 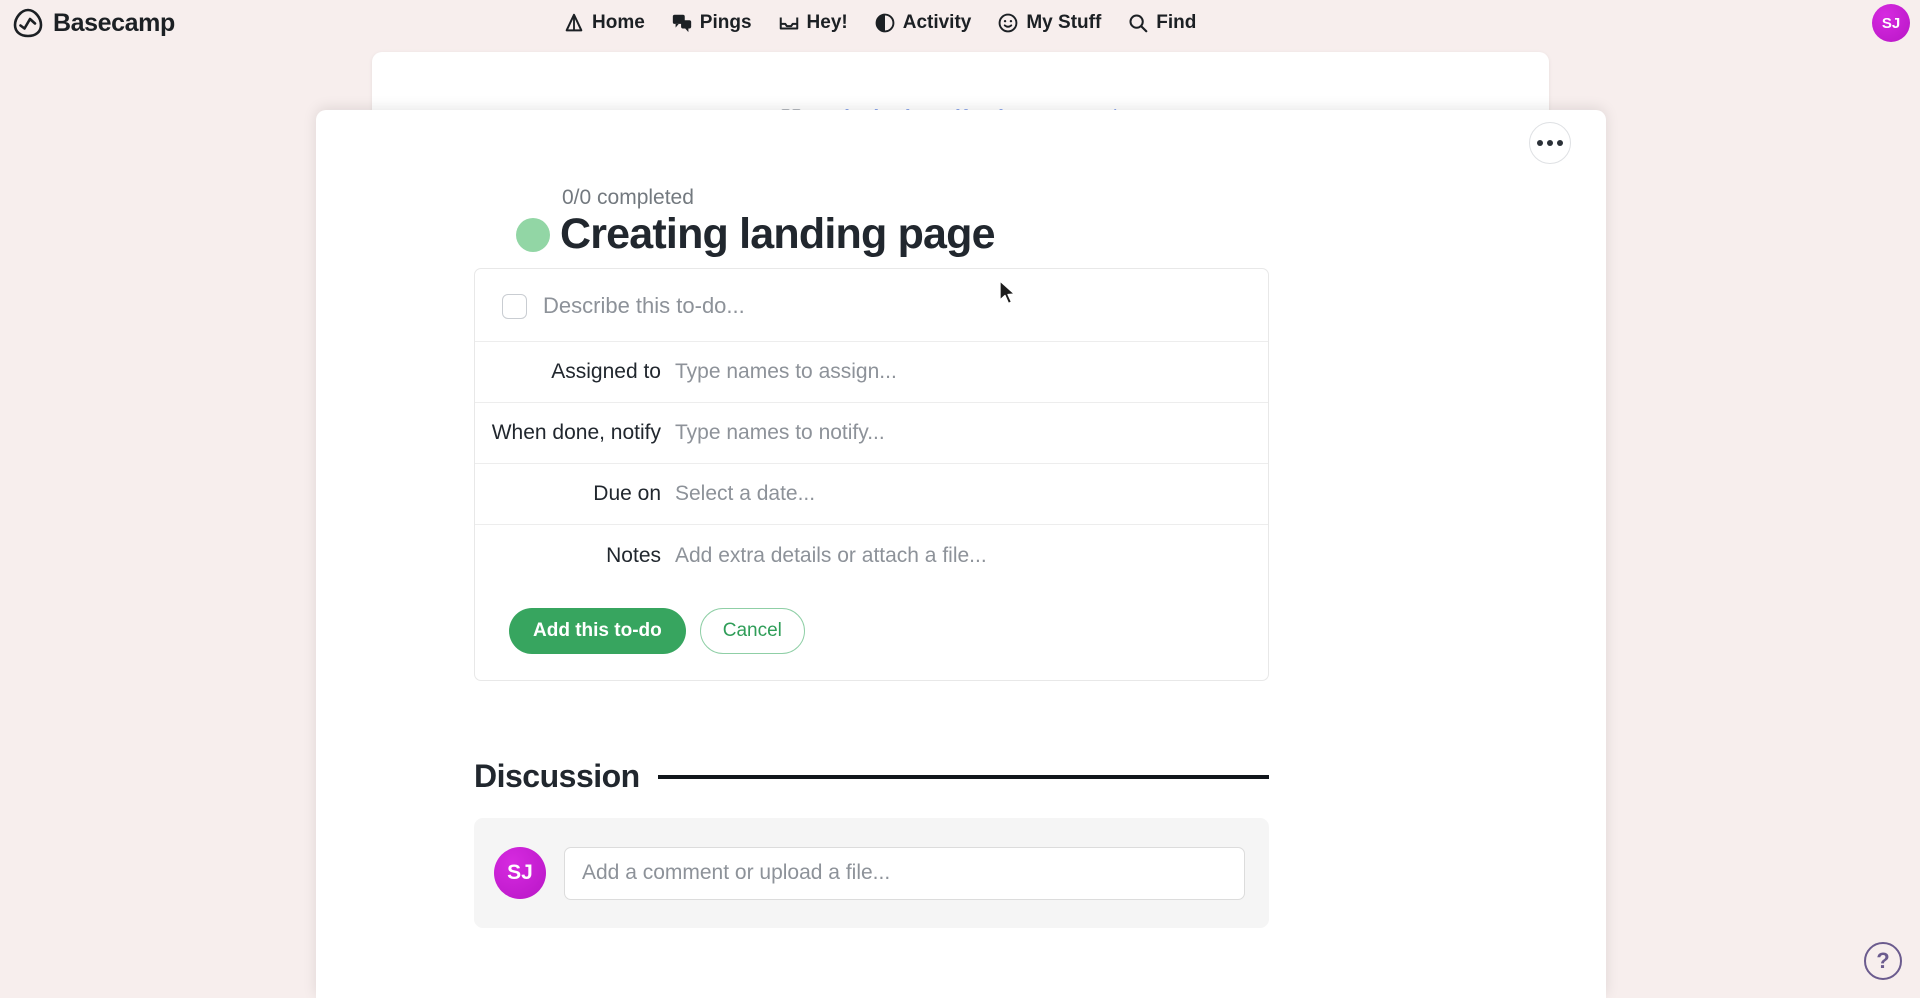 I want to click on discussion-divider, so click(x=963, y=776).